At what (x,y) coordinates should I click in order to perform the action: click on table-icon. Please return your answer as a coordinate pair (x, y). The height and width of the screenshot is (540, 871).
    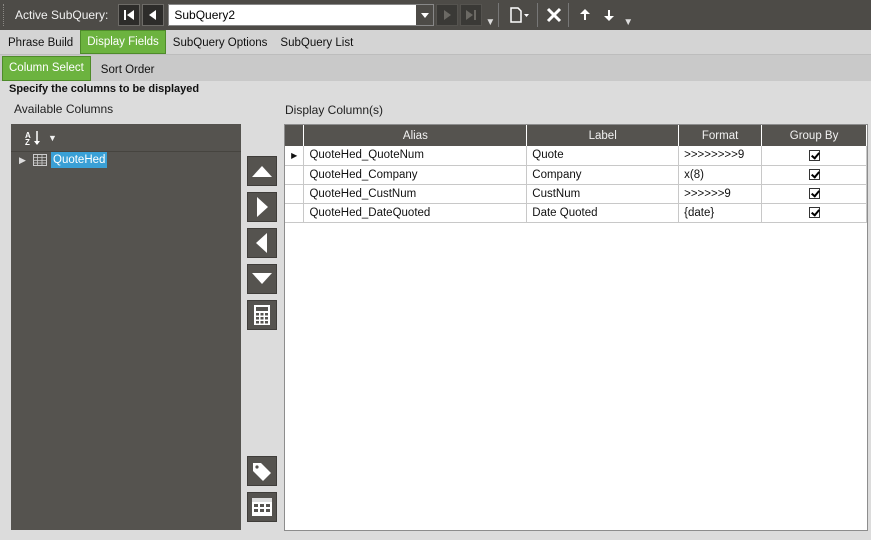
    Looking at the image, I should click on (40, 160).